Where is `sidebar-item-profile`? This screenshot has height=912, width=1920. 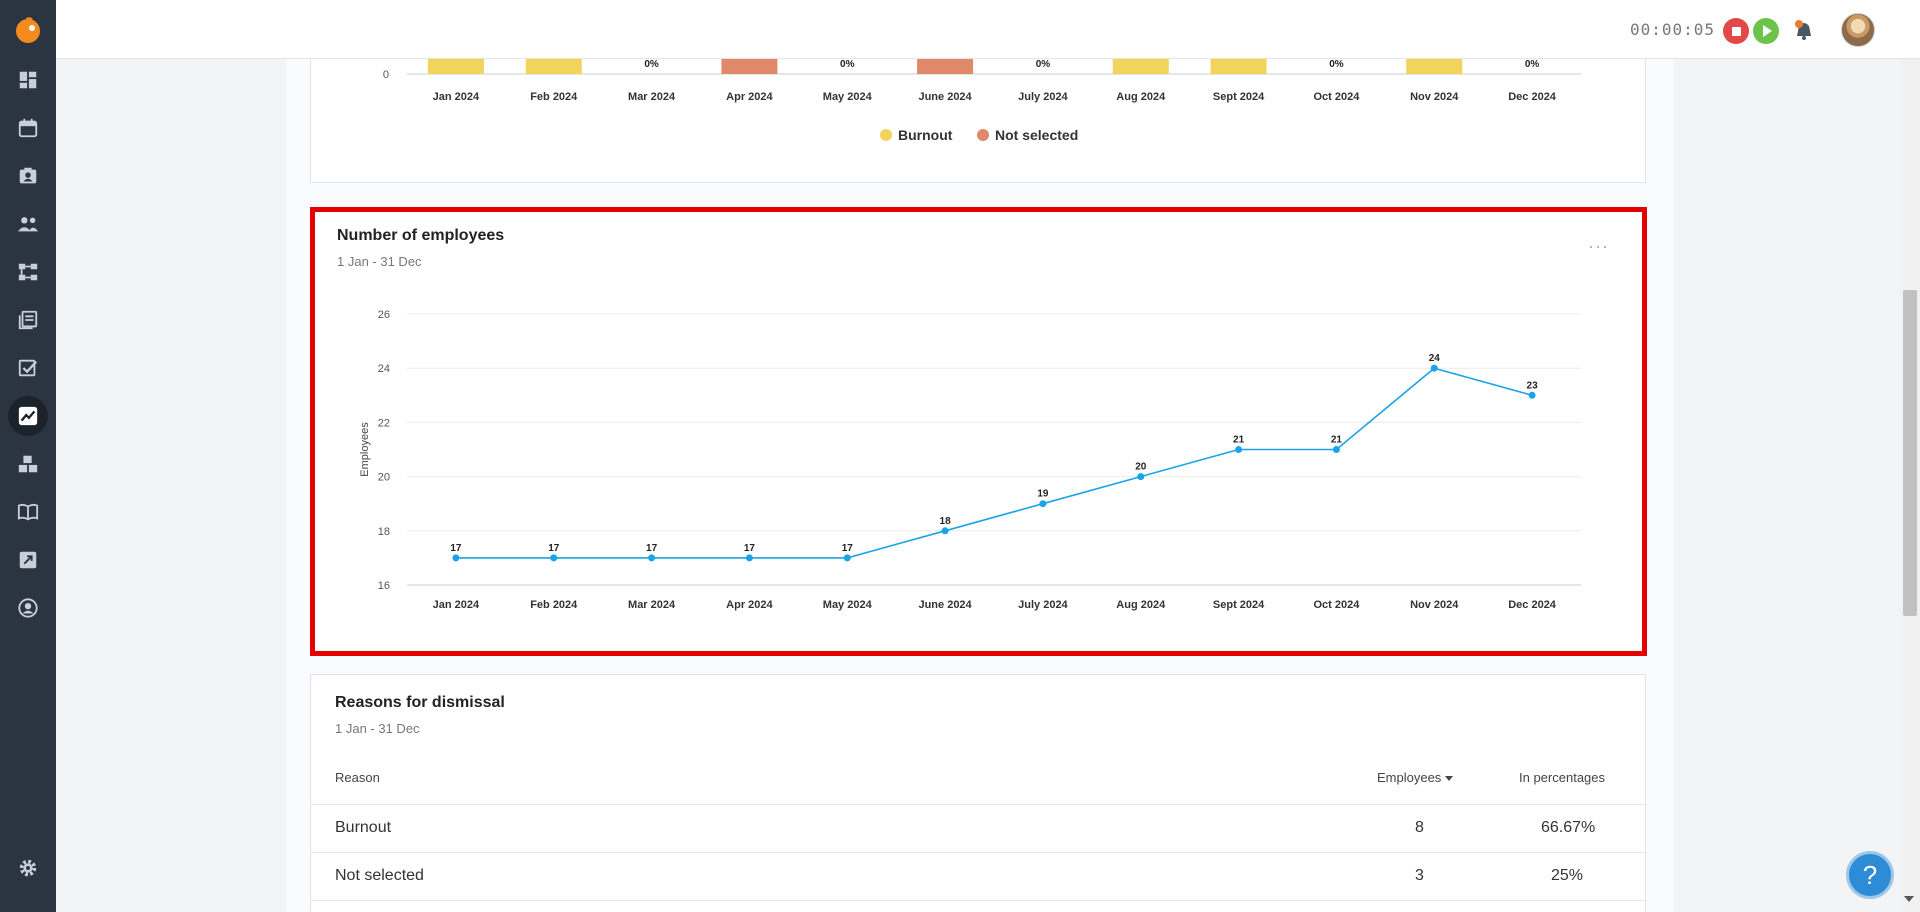 sidebar-item-profile is located at coordinates (28, 608).